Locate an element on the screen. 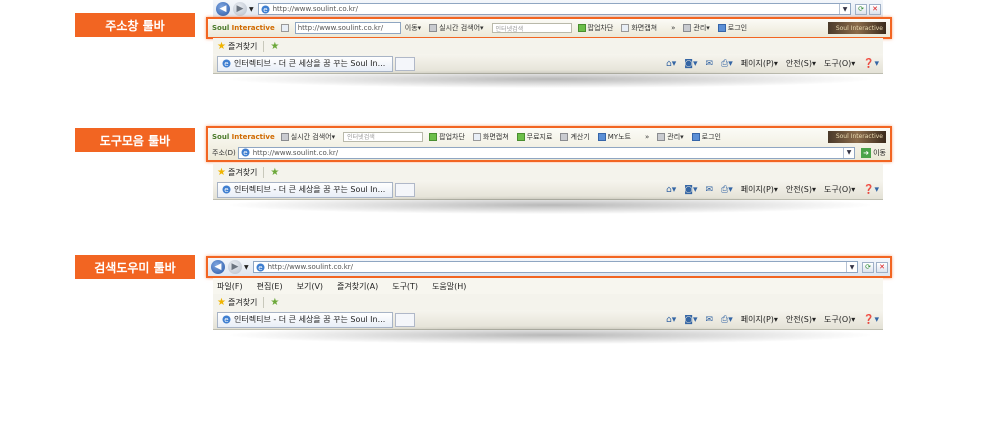 The image size is (1000, 434). command-bar: ⌂▾ ◙▾ ✉ ⎙▾ 페이지(P) ▾ 안전(S) ▾ 도구(O) ▾ ❓▾ is located at coordinates (768, 319).